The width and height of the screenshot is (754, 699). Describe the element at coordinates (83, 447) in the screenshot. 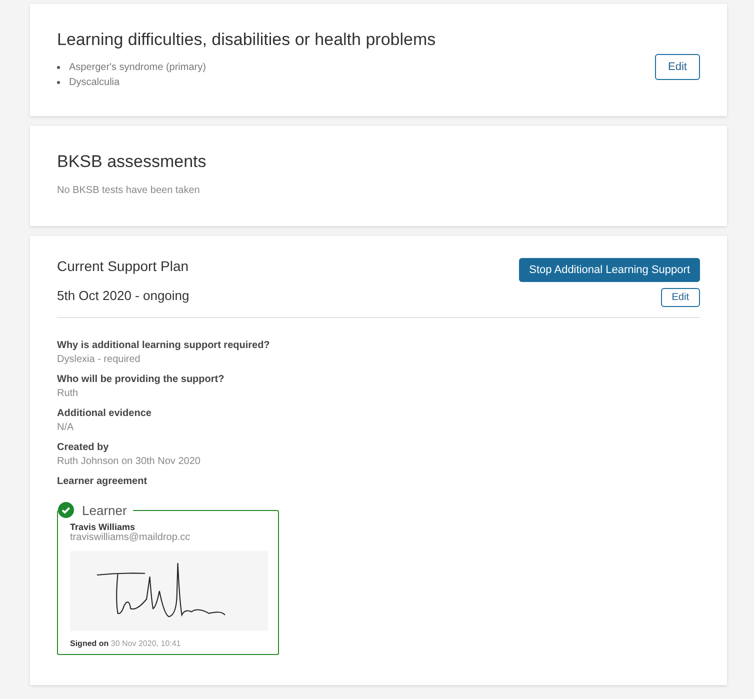

I see `field-label: Created by` at that location.